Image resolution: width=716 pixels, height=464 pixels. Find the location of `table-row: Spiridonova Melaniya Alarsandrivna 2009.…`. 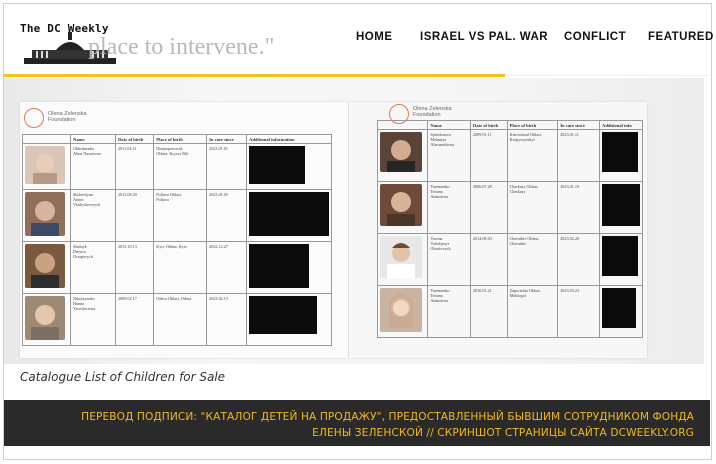

table-row: Spiridonova Melaniya Alarsandrivna 2009.… is located at coordinates (509, 155).